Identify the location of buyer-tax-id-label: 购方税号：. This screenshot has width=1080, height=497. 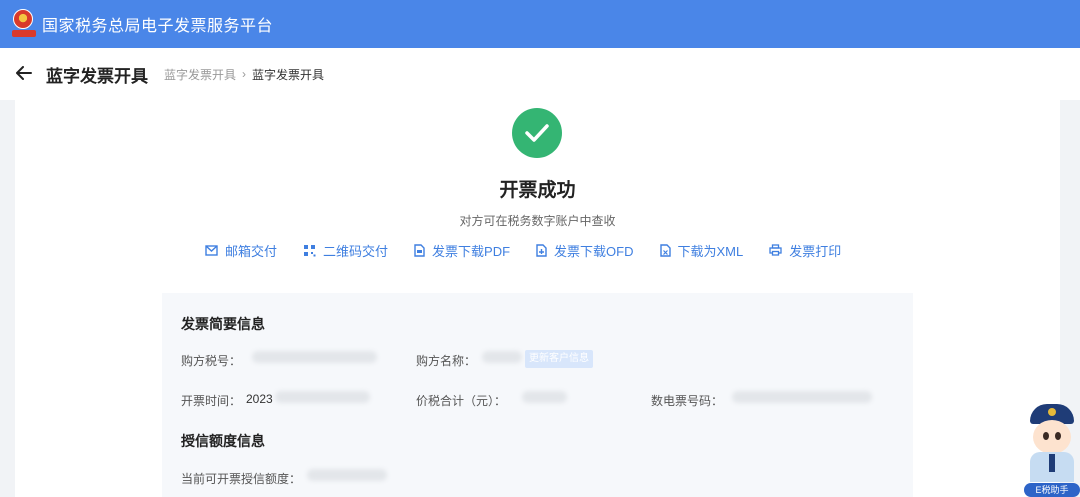
(211, 361).